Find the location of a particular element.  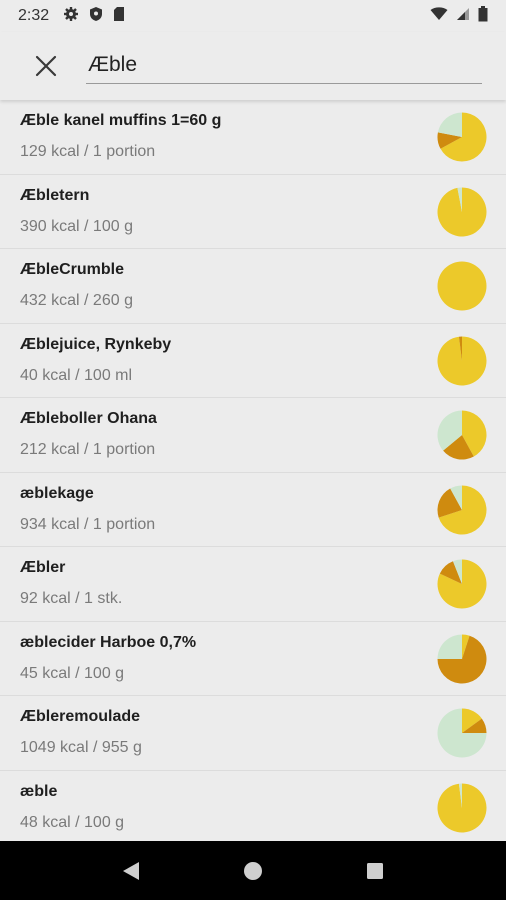

list-item: ÆbleCrumble 432 kcal / 260 g is located at coordinates (253, 286).